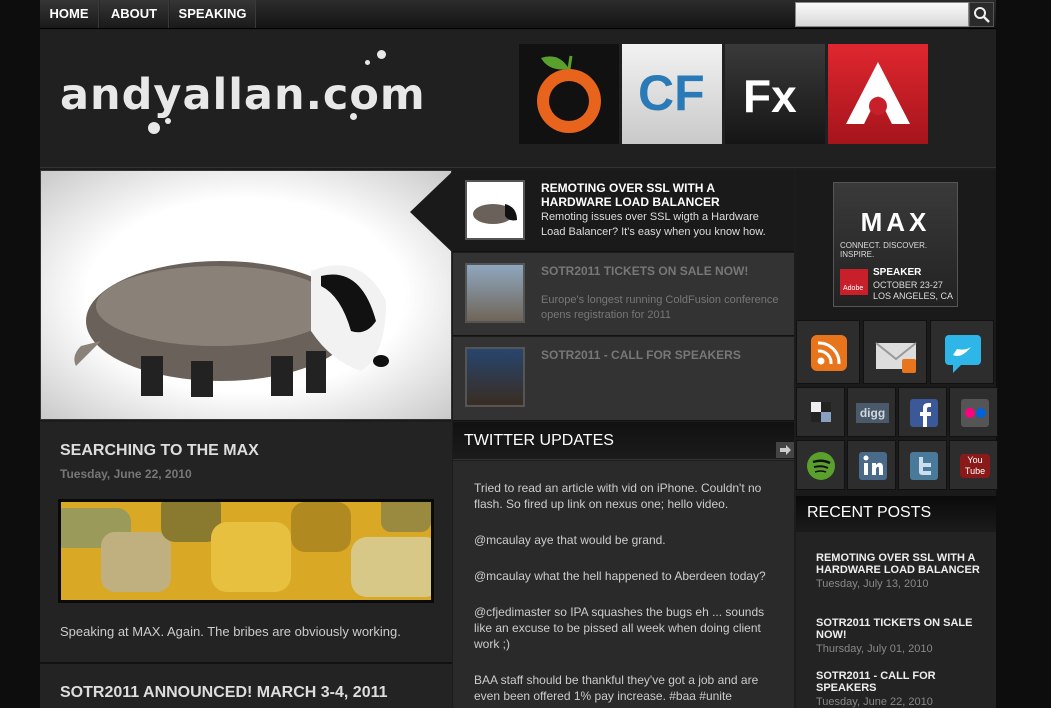  I want to click on badger-image, so click(231, 329).